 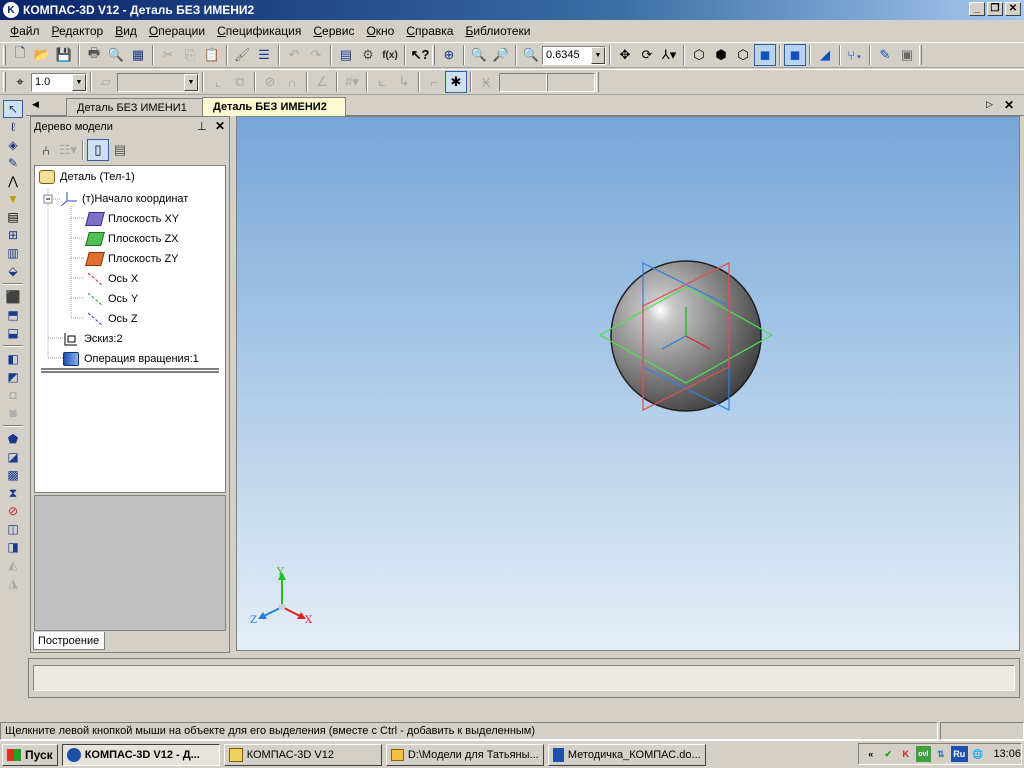 I want to click on new-file-icon: 🗋, so click(x=20, y=55).